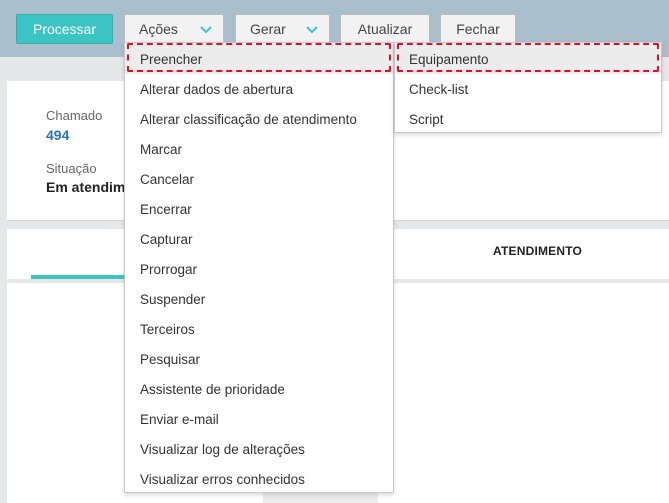  Describe the element at coordinates (74, 115) in the screenshot. I see `chamado-label: Chamado` at that location.